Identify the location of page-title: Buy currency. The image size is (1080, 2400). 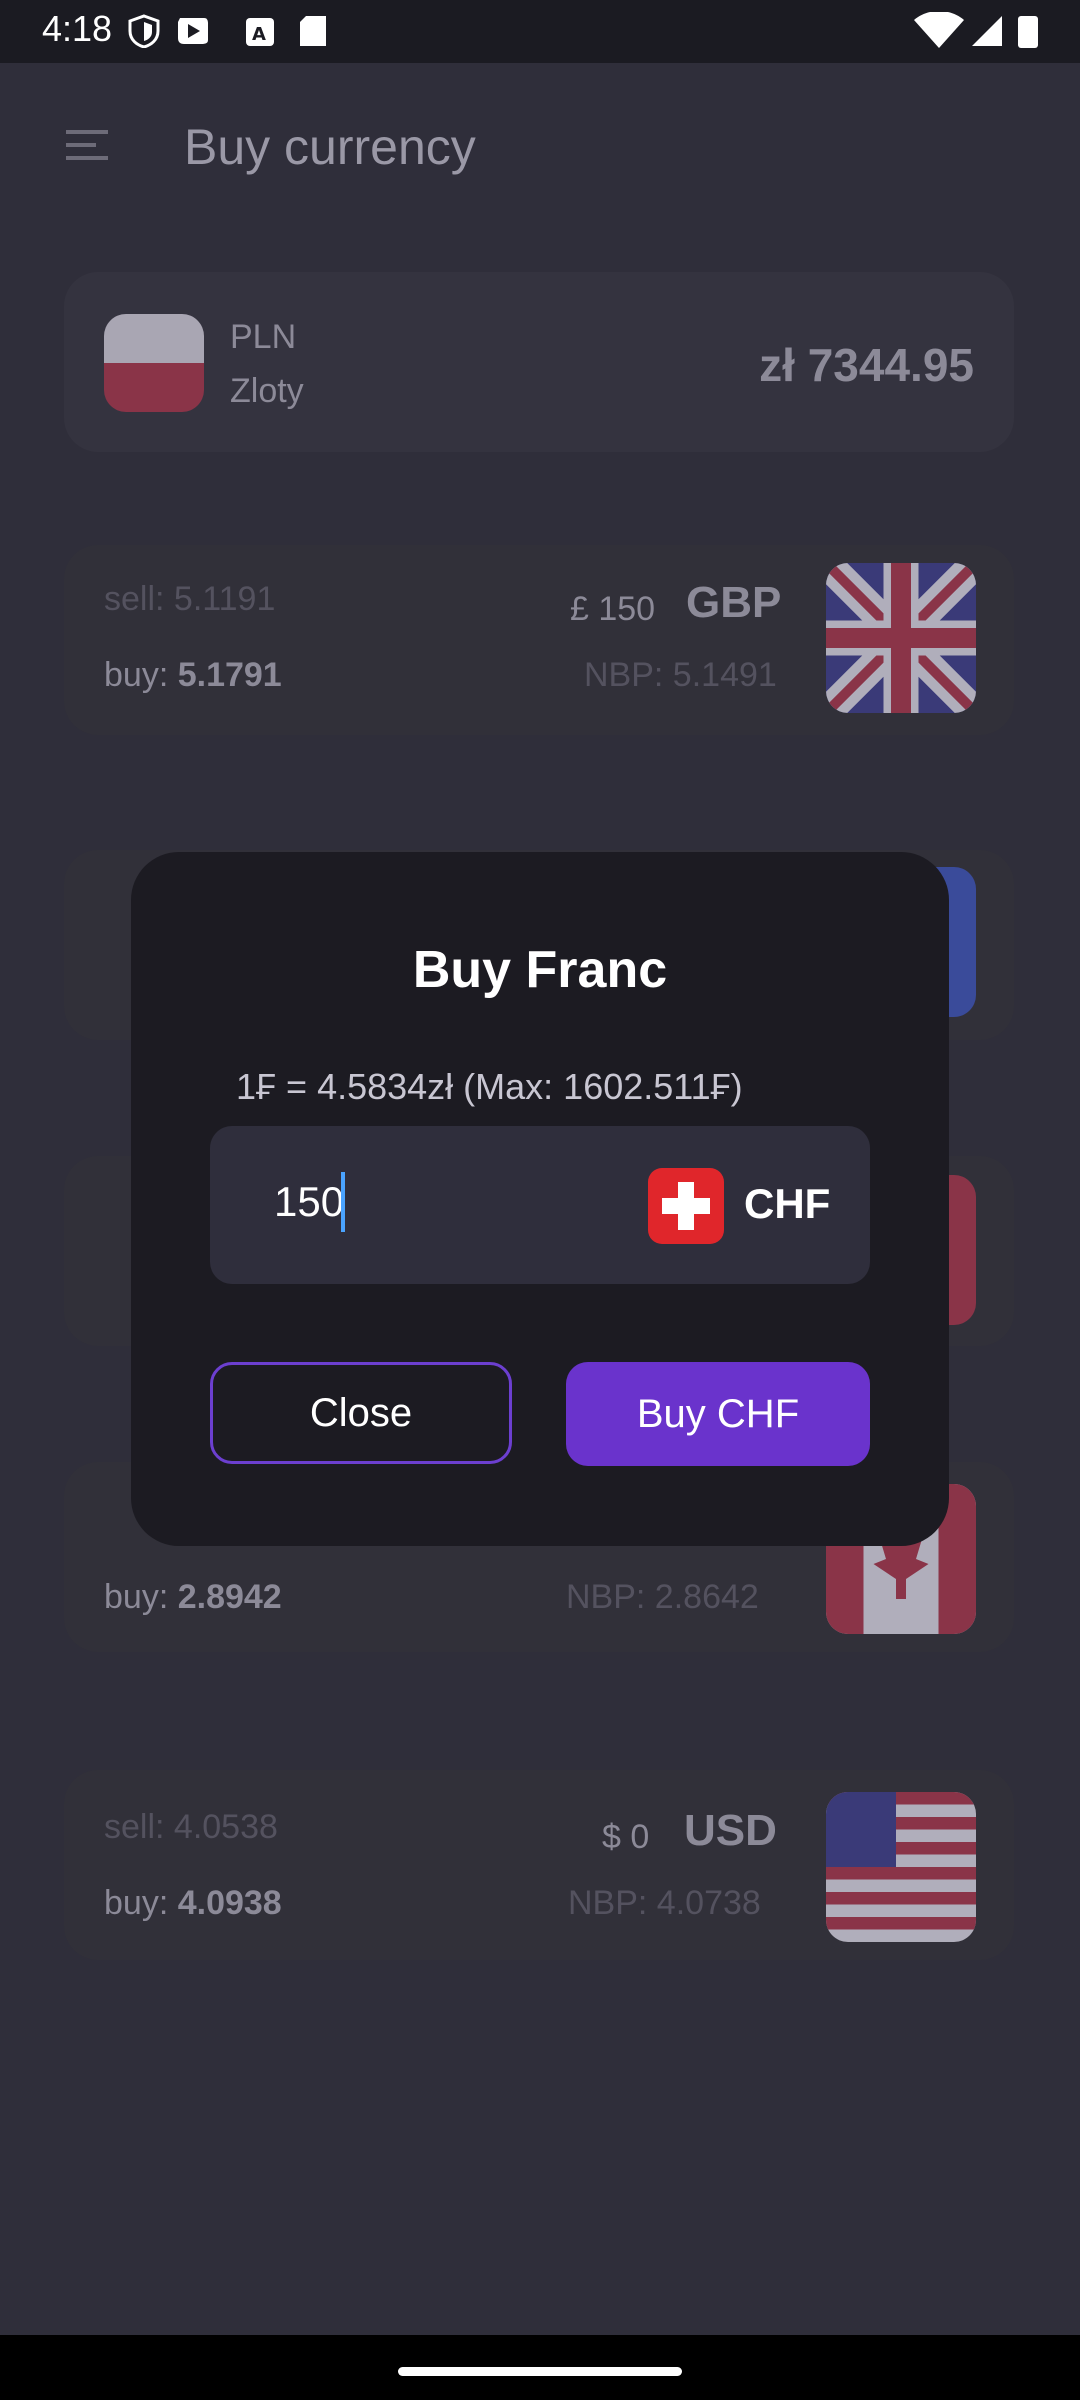
(330, 147).